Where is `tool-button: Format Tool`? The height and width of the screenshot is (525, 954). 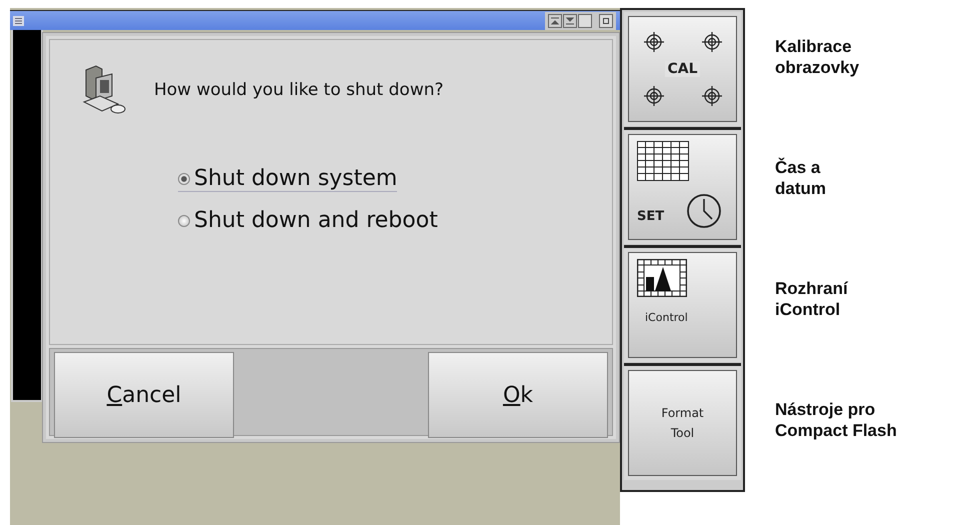 tool-button: Format Tool is located at coordinates (682, 423).